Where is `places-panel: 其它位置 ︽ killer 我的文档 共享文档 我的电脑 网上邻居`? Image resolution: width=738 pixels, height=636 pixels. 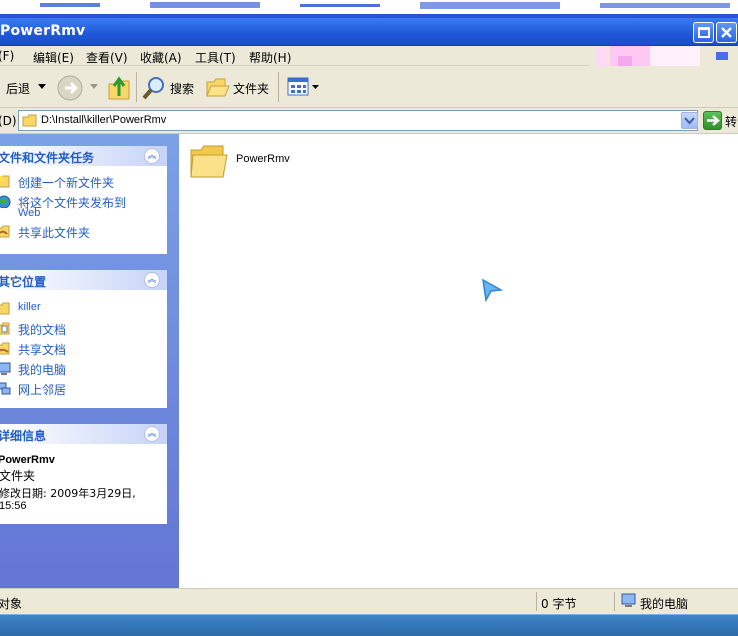 places-panel: 其它位置 ︽ killer 我的文档 共享文档 我的电脑 网上邻居 is located at coordinates (83, 339).